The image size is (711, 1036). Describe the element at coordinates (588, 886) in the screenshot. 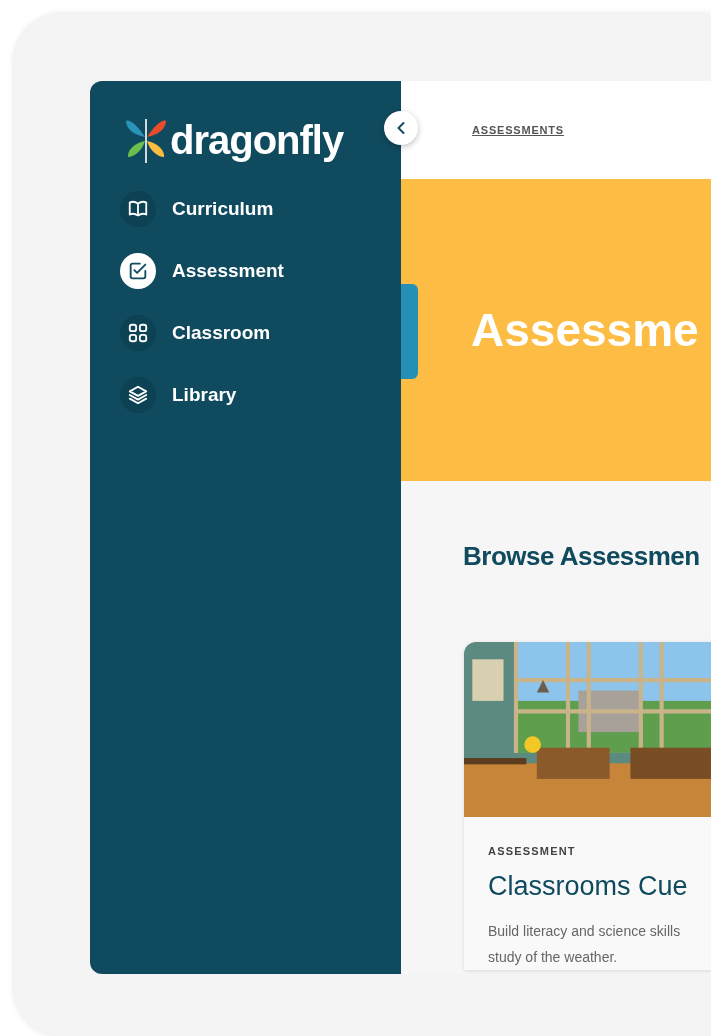

I see `card-title: Classrooms Cue` at that location.